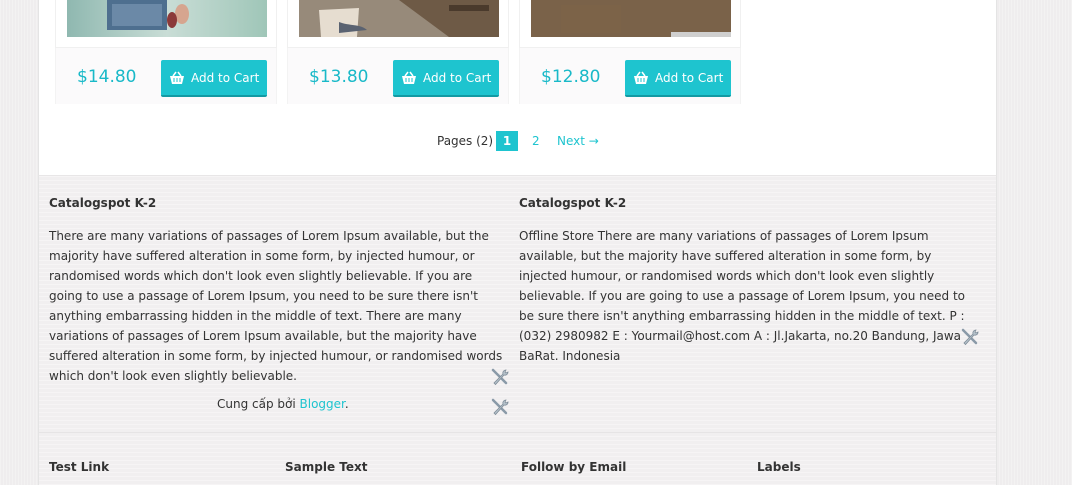  What do you see at coordinates (536, 141) in the screenshot?
I see `page-2-link: 2` at bounding box center [536, 141].